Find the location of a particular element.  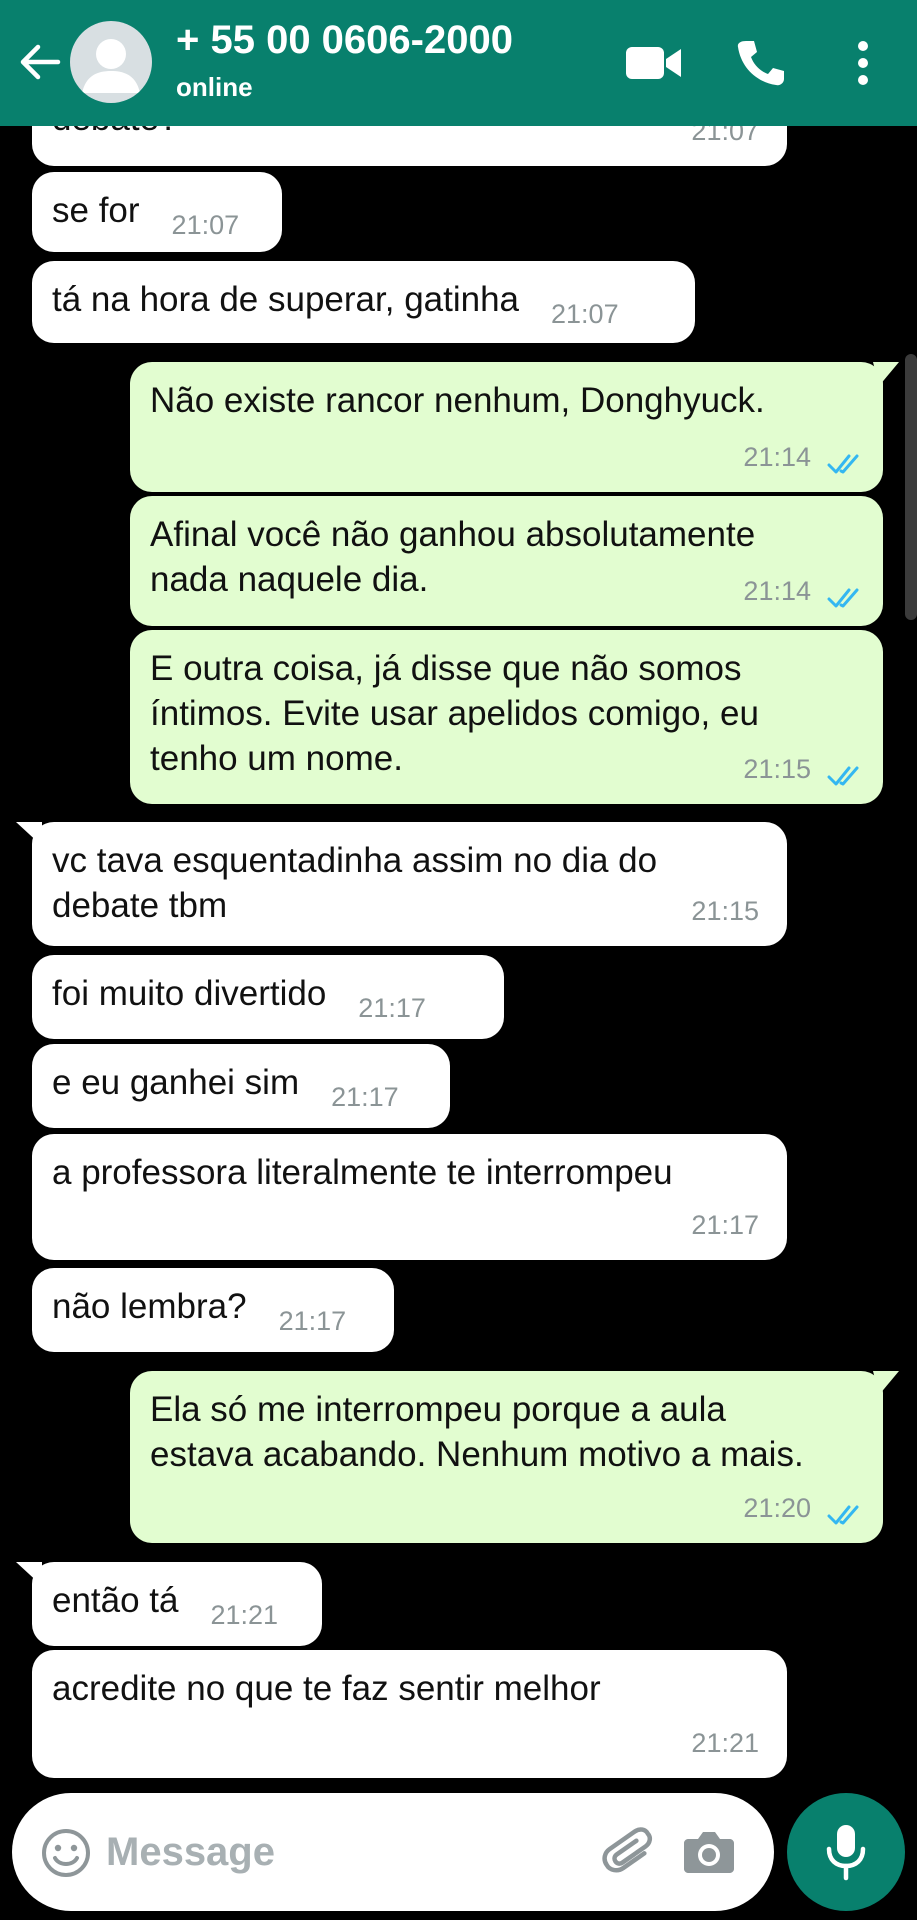

message-text: foi muito divertido 21:17 is located at coordinates (268, 1001).